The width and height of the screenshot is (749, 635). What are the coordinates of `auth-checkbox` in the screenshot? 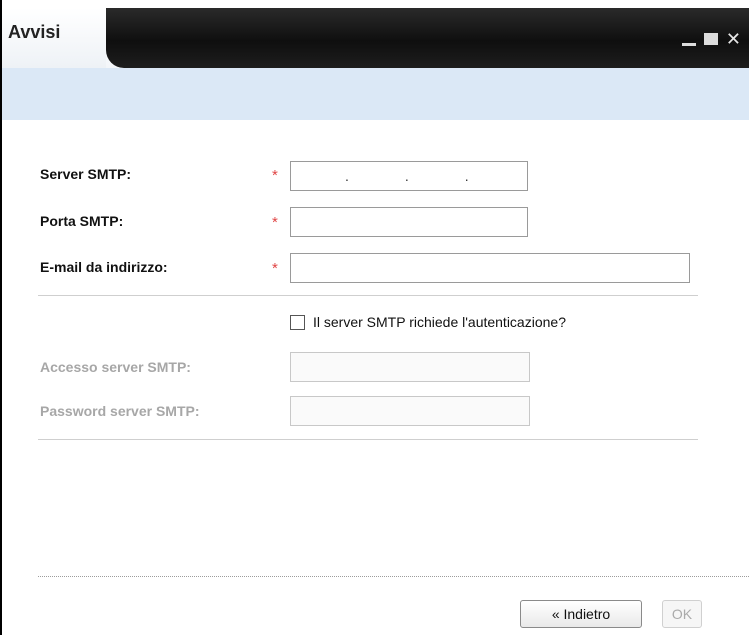 It's located at (297, 322).